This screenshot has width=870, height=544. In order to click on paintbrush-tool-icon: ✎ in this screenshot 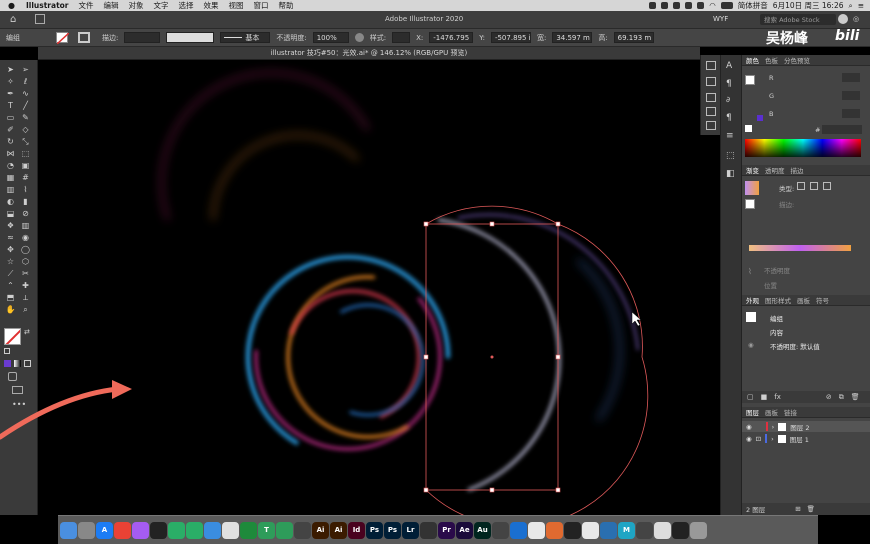, I will do `click(25, 117)`.